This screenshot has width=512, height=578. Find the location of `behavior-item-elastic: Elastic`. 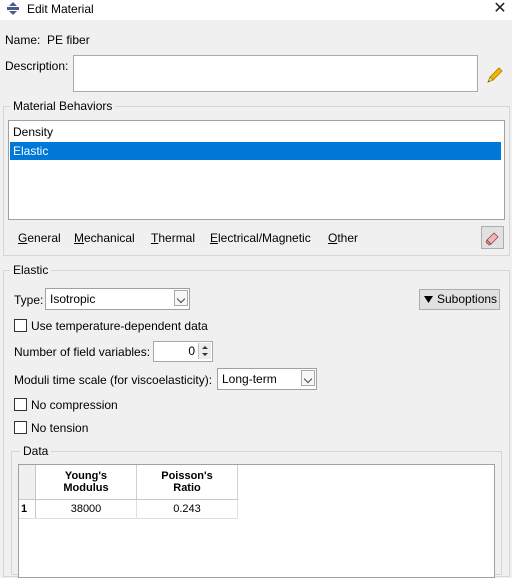

behavior-item-elastic: Elastic is located at coordinates (255, 151).